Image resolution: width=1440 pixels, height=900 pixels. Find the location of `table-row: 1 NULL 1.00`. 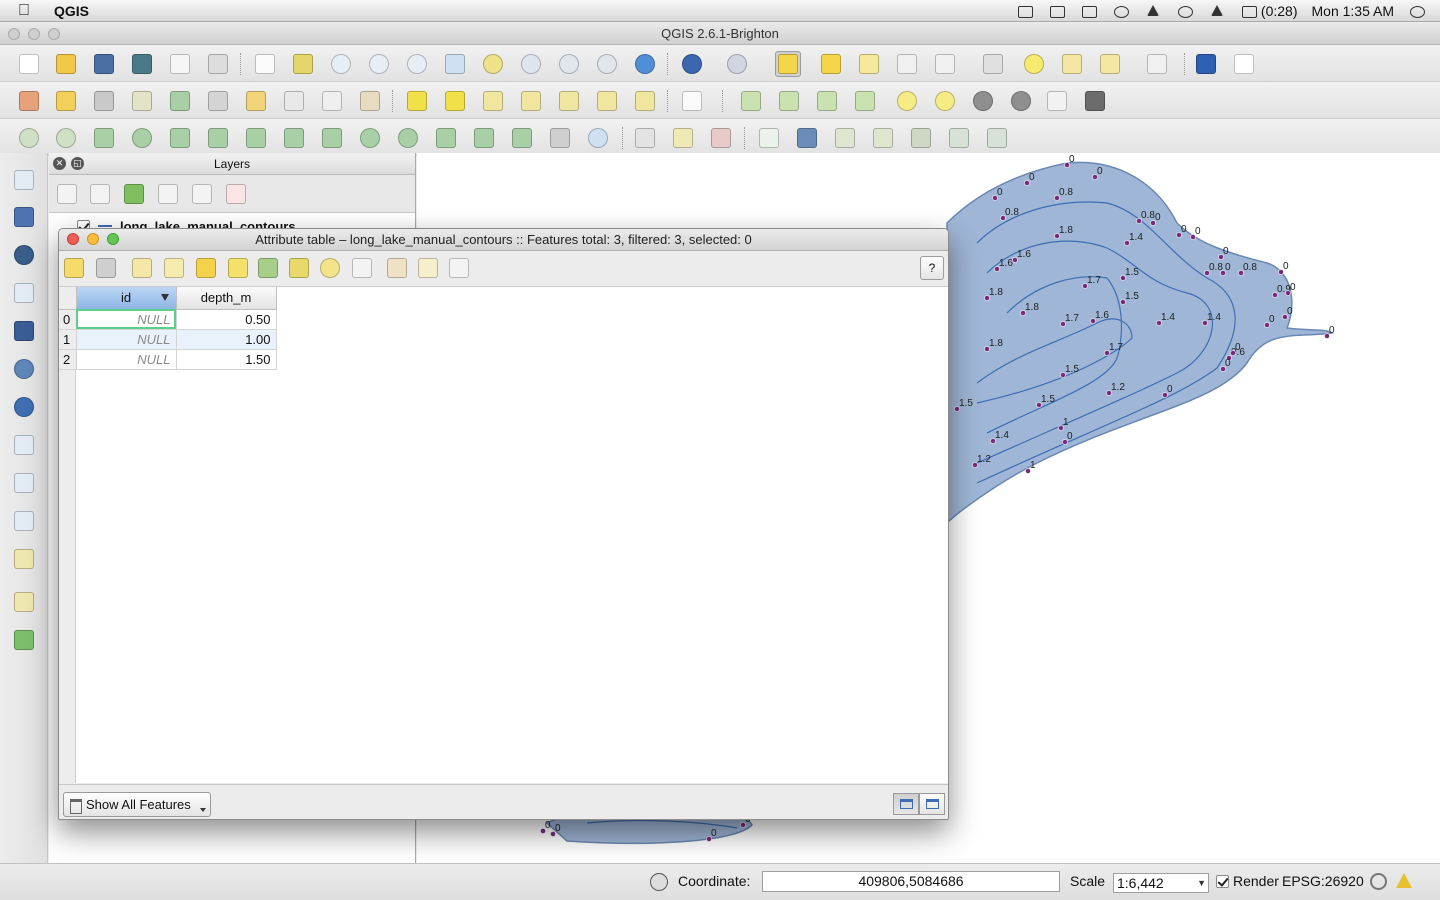

table-row: 1 NULL 1.00 is located at coordinates (168, 339).